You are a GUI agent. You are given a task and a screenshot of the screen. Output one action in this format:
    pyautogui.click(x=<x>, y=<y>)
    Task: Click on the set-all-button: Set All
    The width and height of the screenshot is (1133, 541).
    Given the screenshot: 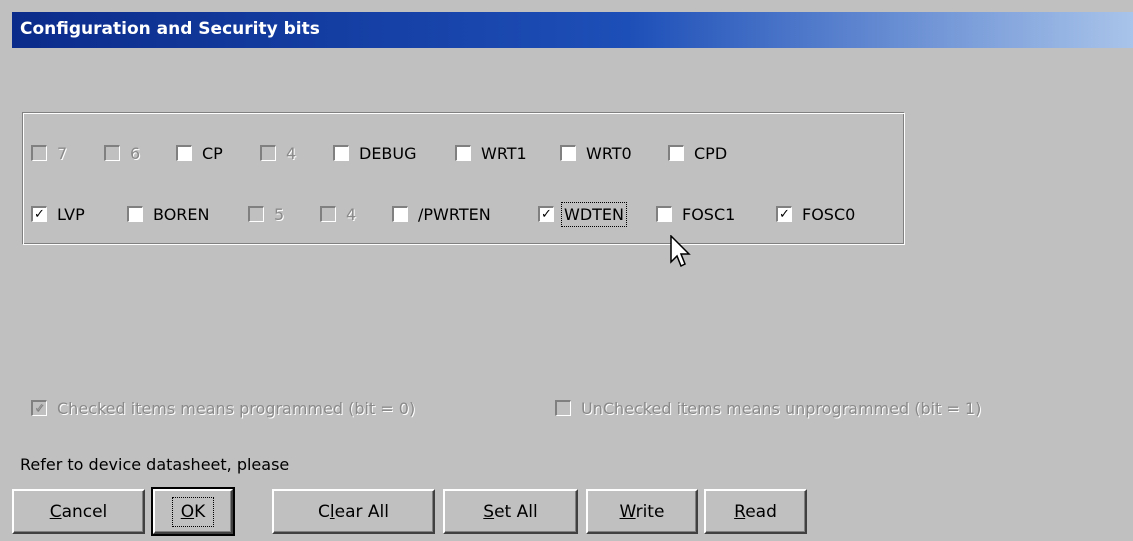 What is the action you would take?
    pyautogui.click(x=510, y=511)
    